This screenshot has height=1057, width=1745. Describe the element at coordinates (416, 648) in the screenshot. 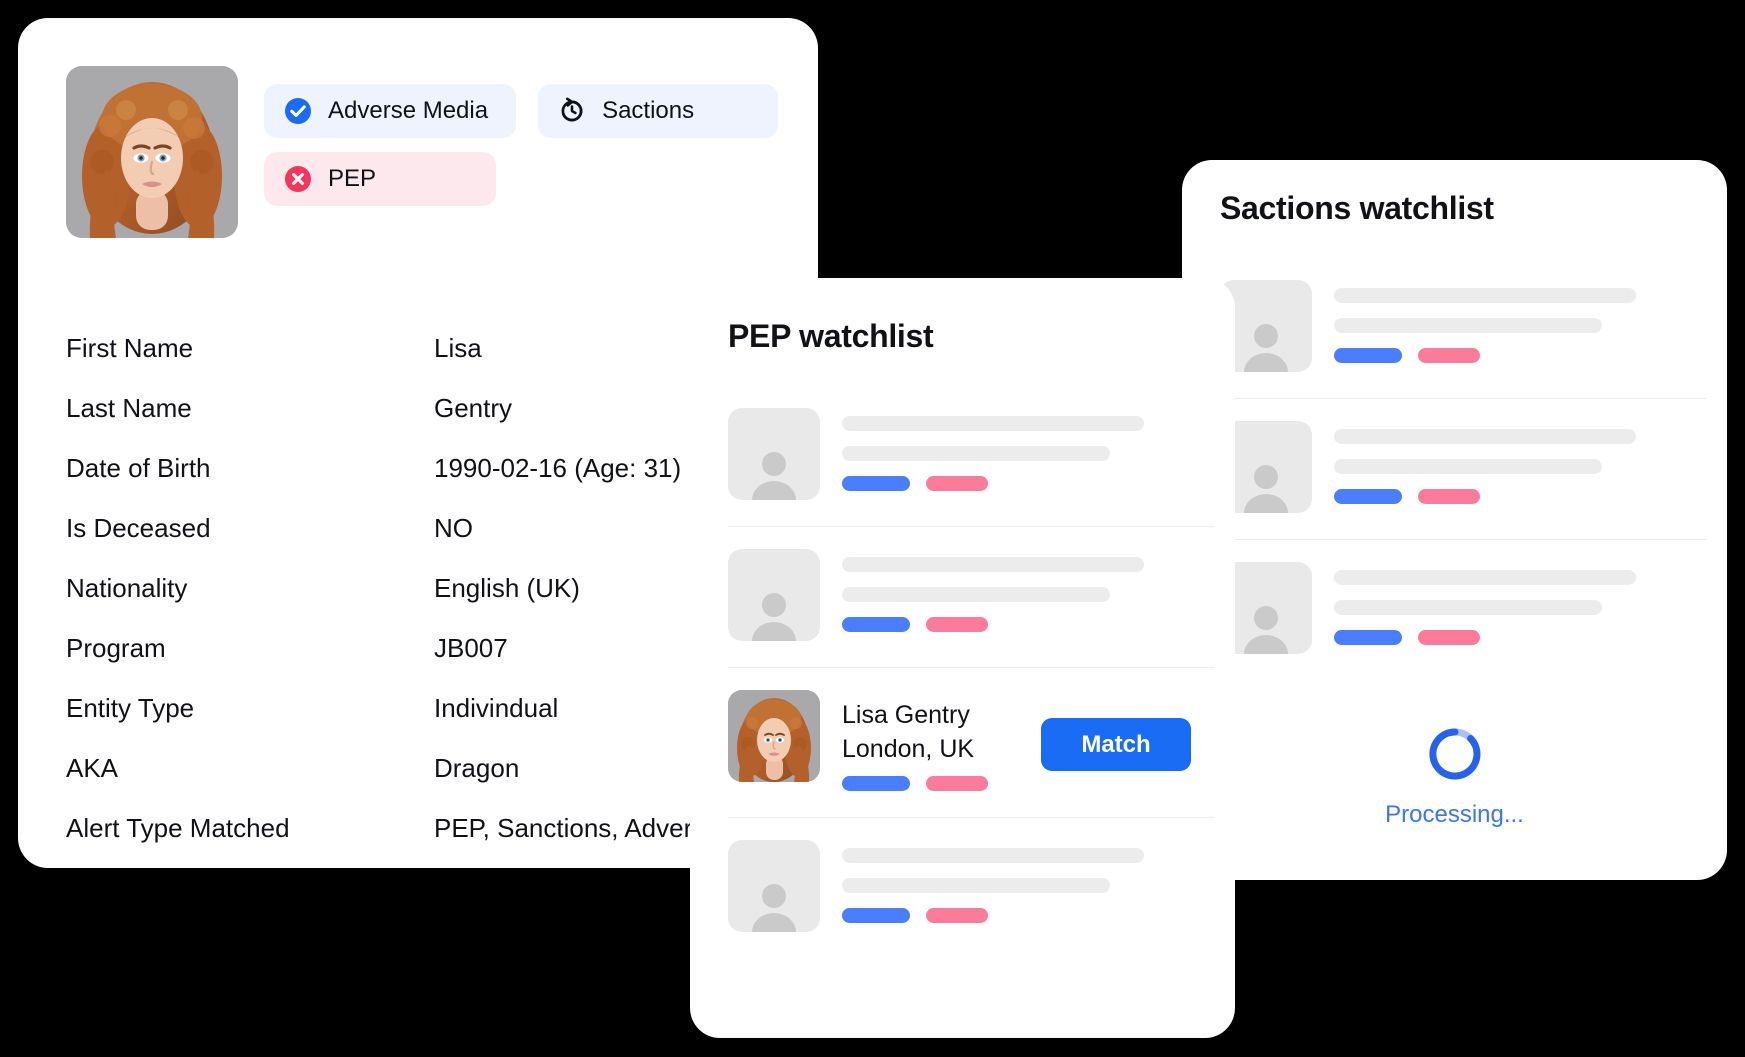

I see `detail-row: Program JB007` at that location.